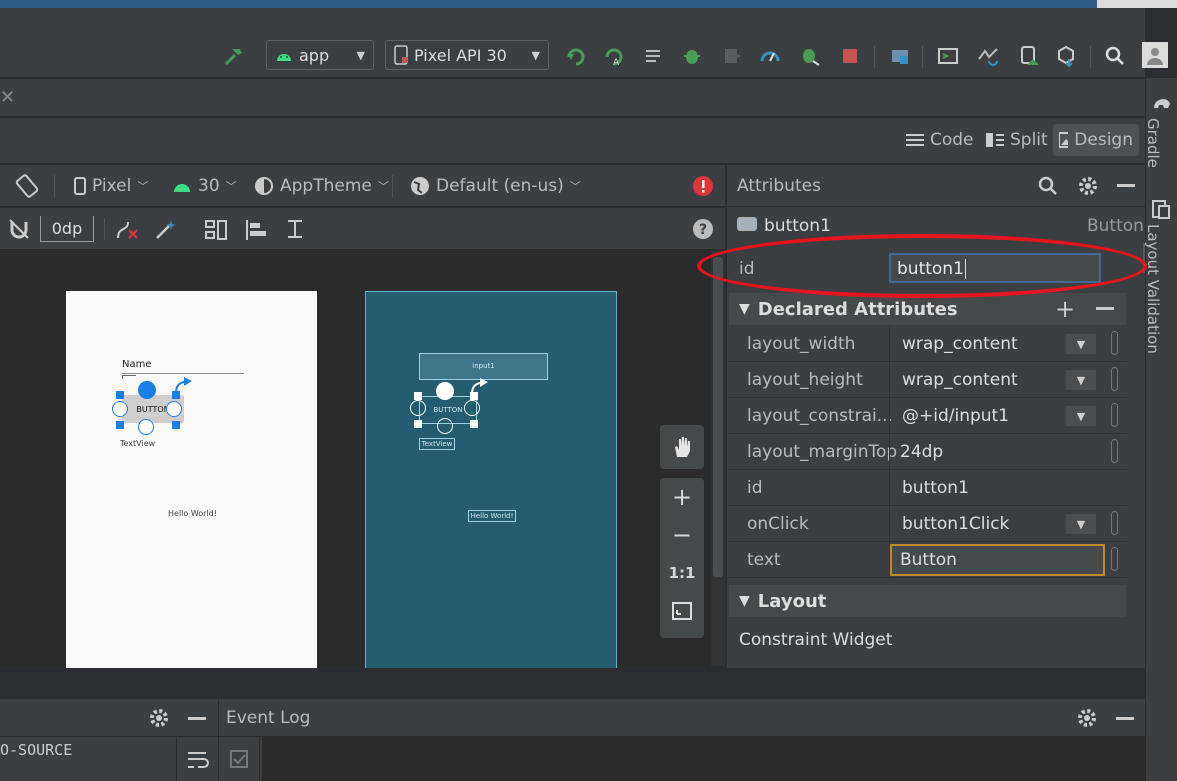 The width and height of the screenshot is (1177, 781). What do you see at coordinates (988, 56) in the screenshot?
I see `sync-gradle-icon` at bounding box center [988, 56].